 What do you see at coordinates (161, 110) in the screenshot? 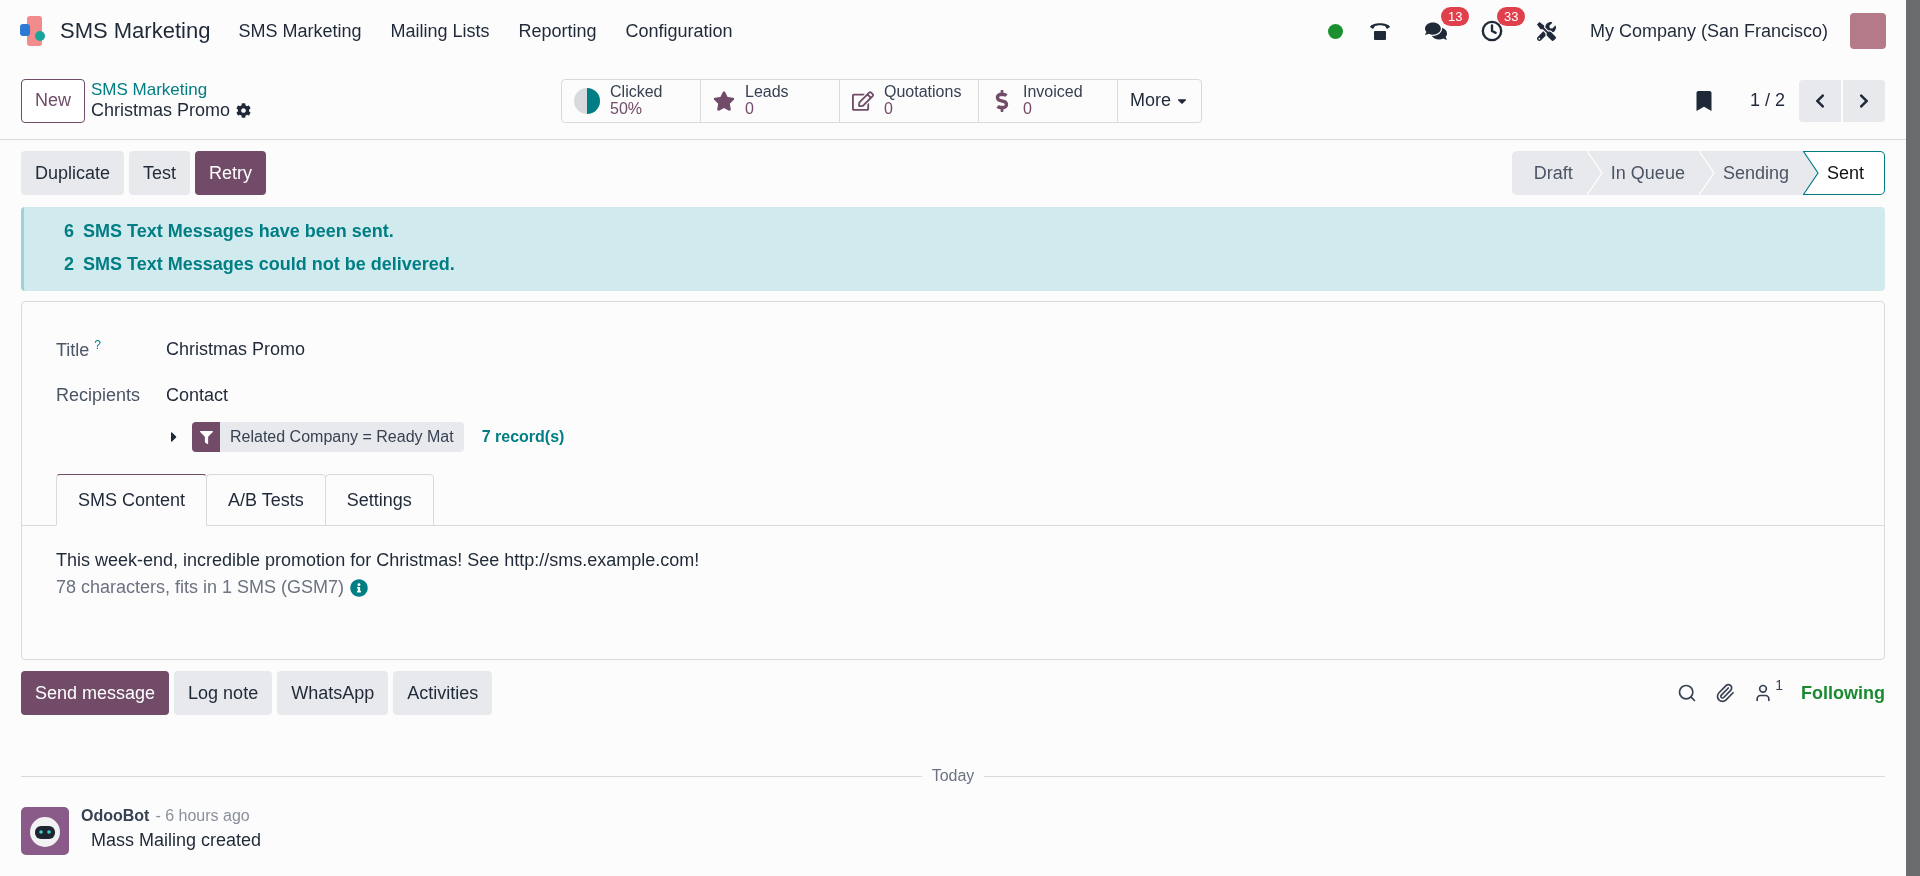
I see `record-name: Christmas Promo` at bounding box center [161, 110].